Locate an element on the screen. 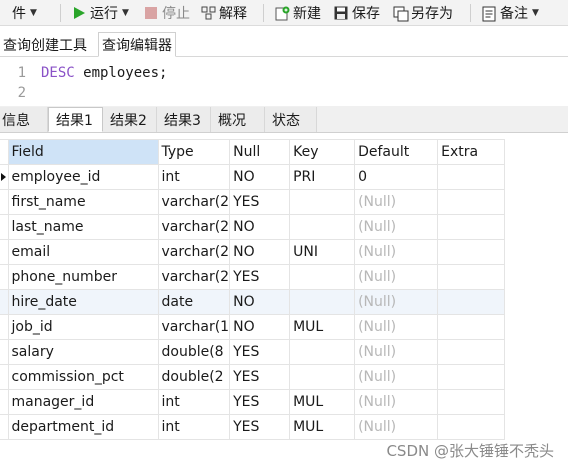 The height and width of the screenshot is (469, 568). cell-type: double(2 is located at coordinates (194, 377).